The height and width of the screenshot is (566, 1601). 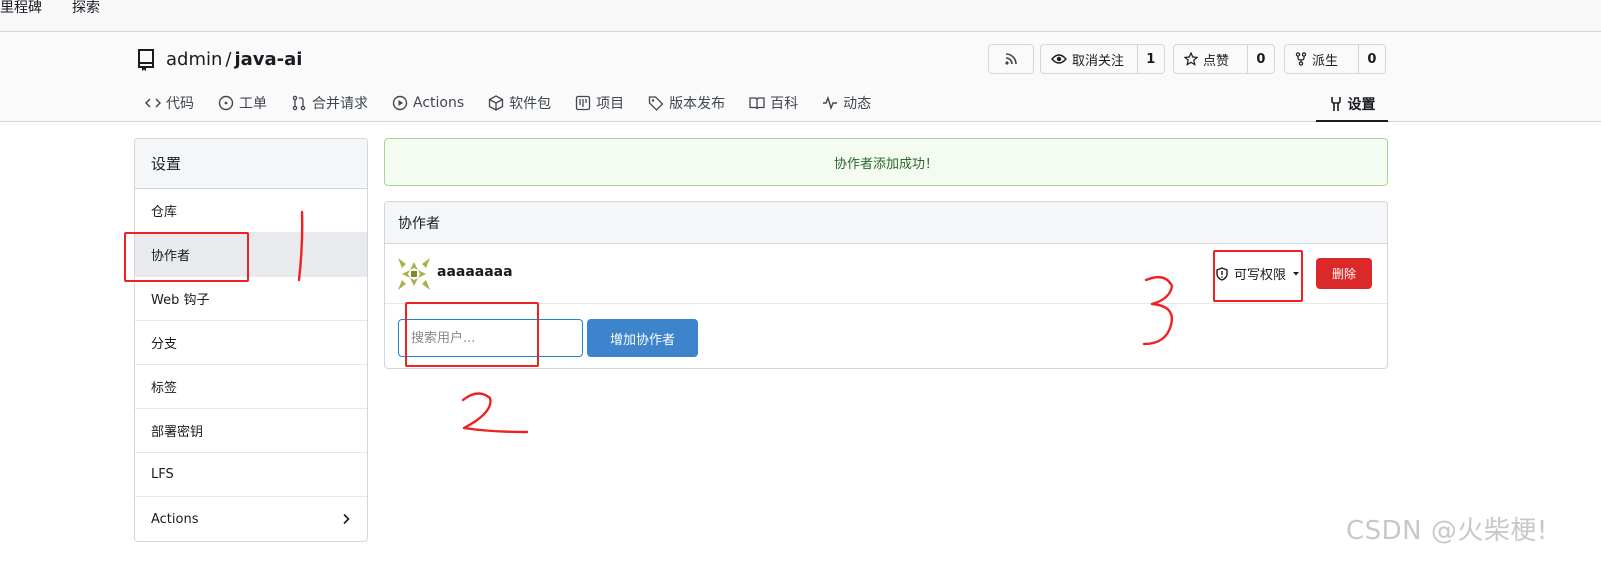 I want to click on annotation-box-search, so click(x=472, y=334).